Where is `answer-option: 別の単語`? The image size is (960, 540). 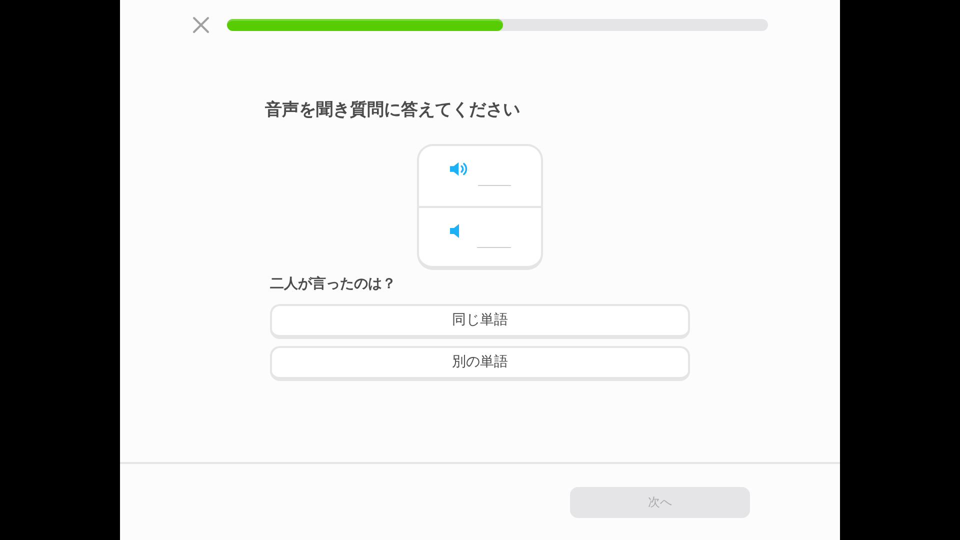 answer-option: 別の単語 is located at coordinates (480, 363).